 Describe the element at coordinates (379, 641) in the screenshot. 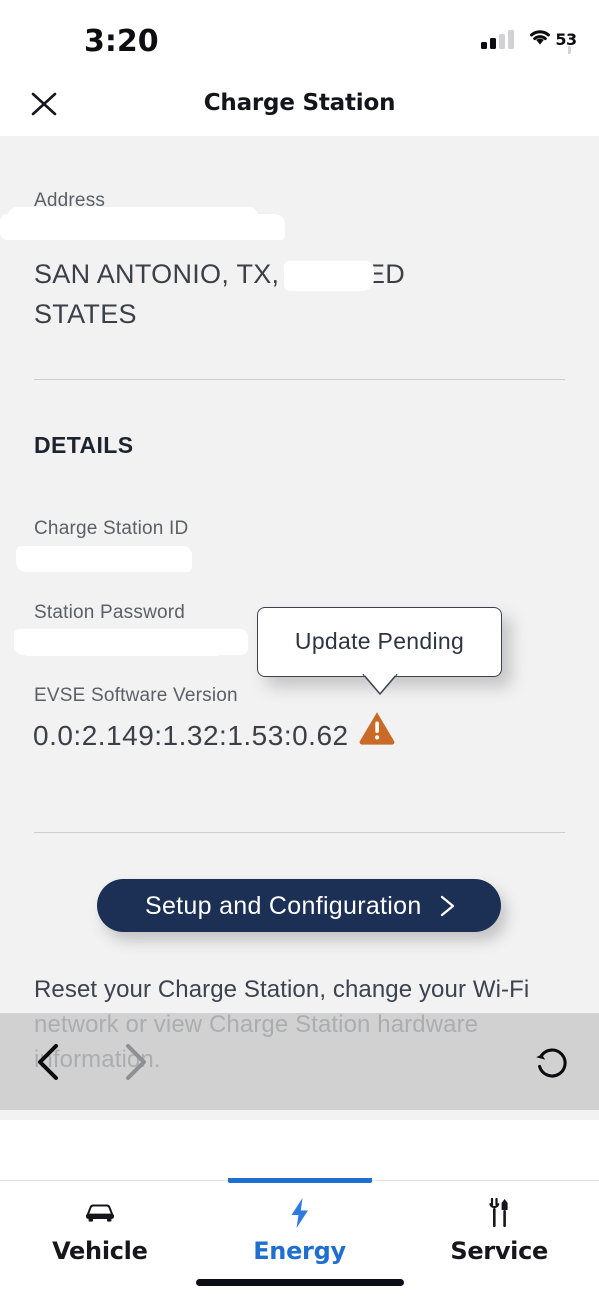

I see `tooltip-text: Update Pending` at that location.